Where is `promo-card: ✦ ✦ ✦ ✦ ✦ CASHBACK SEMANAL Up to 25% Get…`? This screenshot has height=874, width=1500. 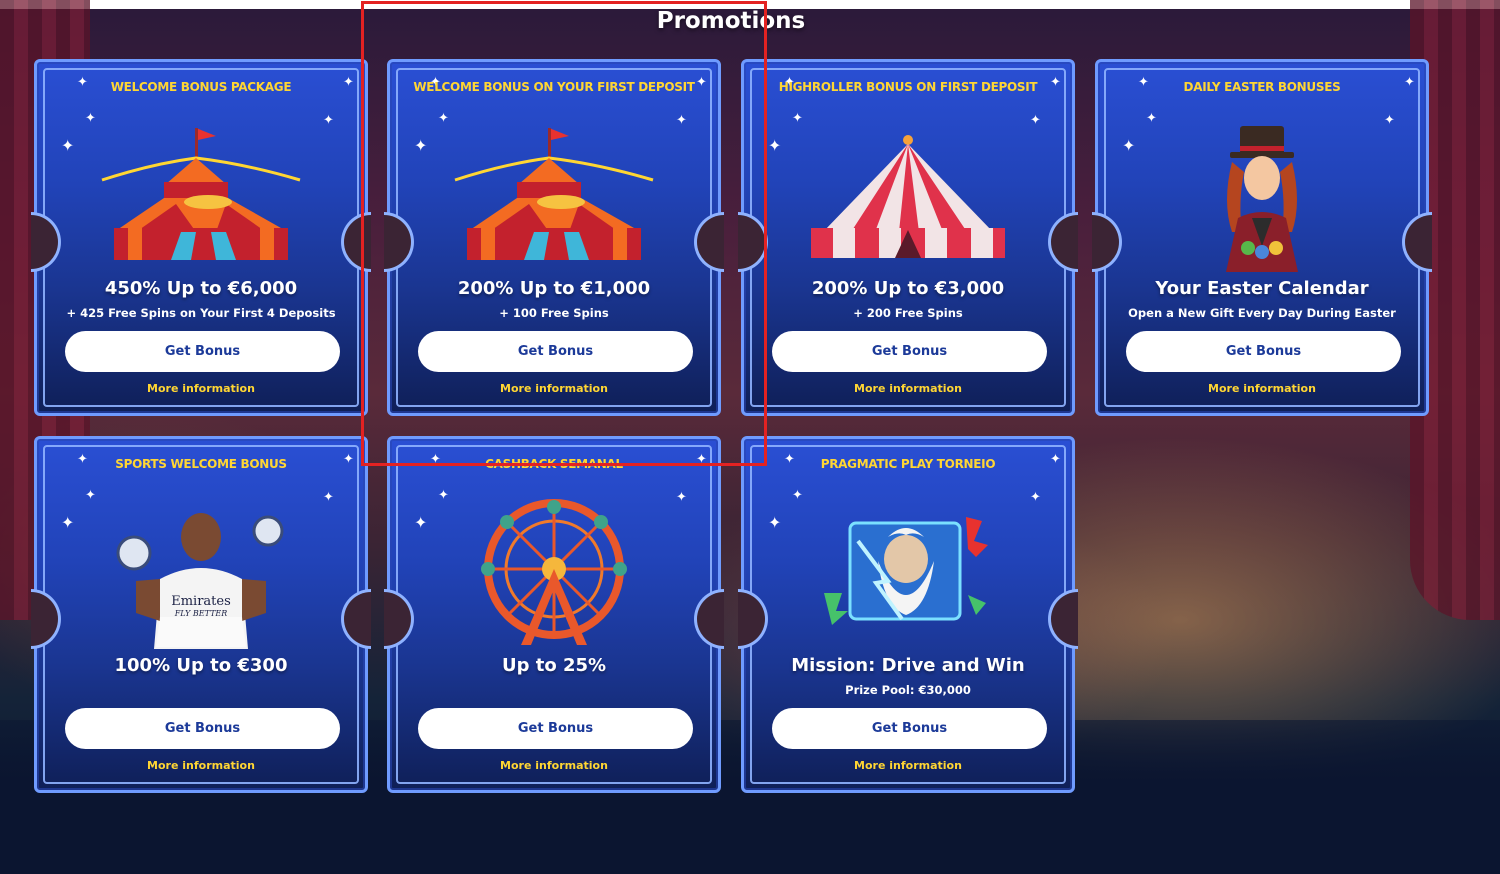 promo-card: ✦ ✦ ✦ ✦ ✦ CASHBACK SEMANAL Up to 25% Get… is located at coordinates (554, 614).